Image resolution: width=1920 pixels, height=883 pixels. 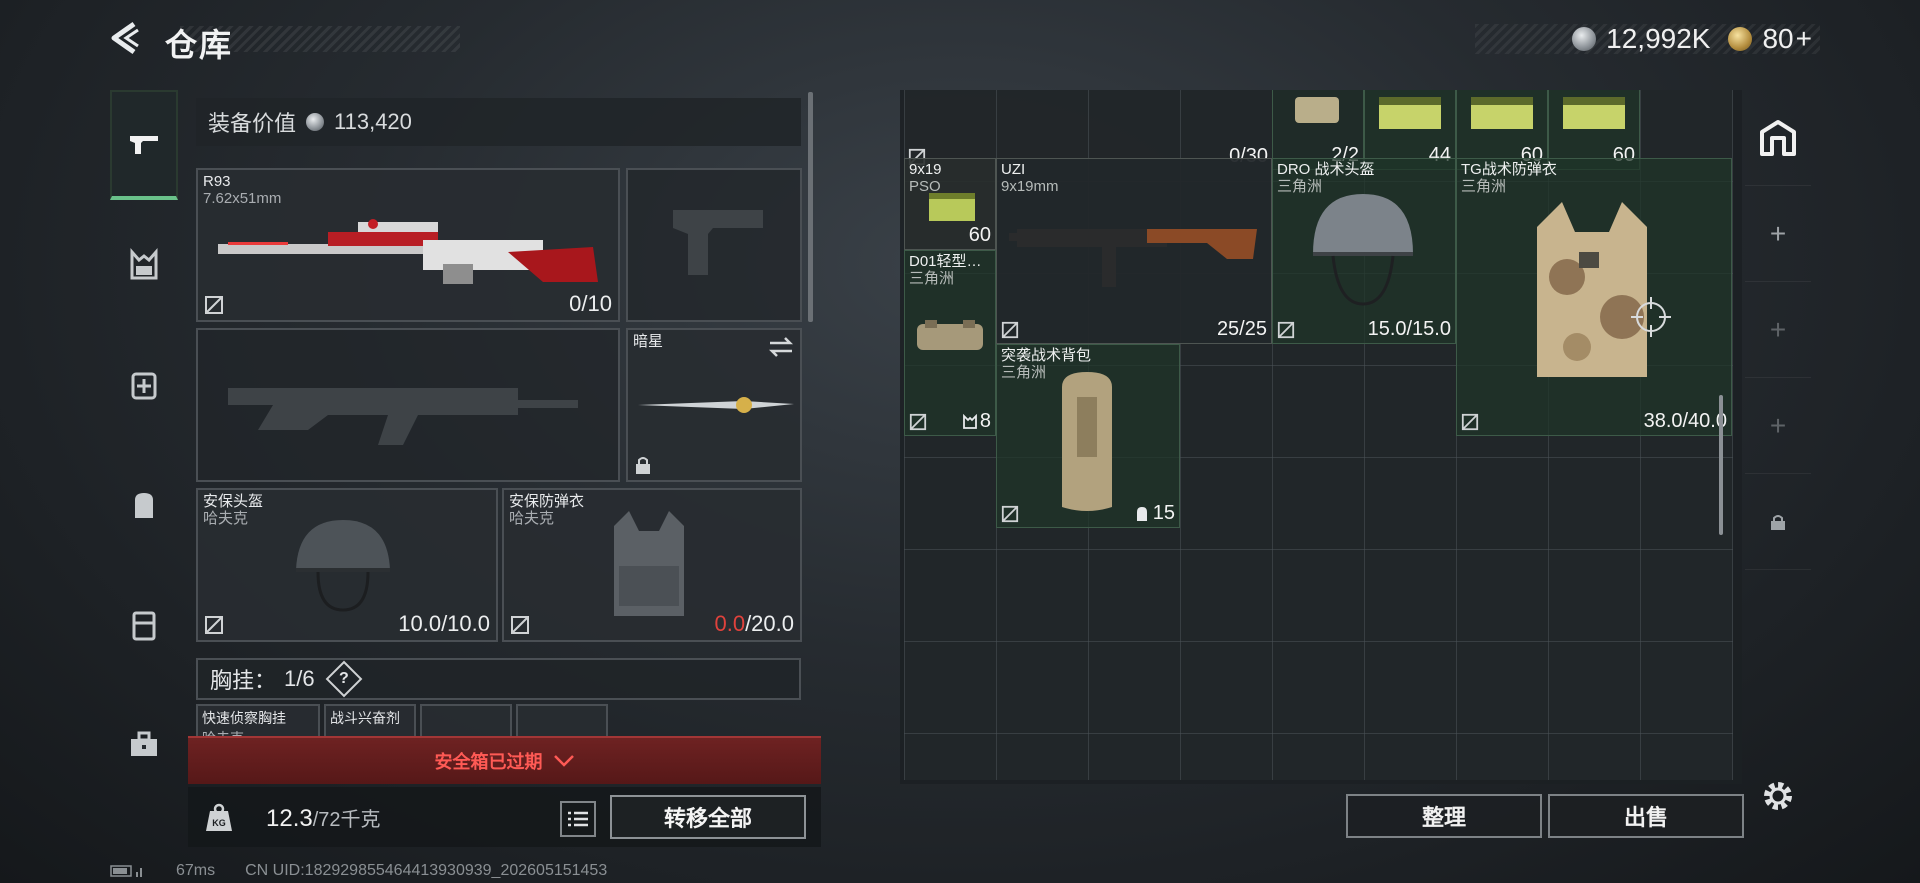 What do you see at coordinates (343, 566) in the screenshot?
I see `helmet-image` at bounding box center [343, 566].